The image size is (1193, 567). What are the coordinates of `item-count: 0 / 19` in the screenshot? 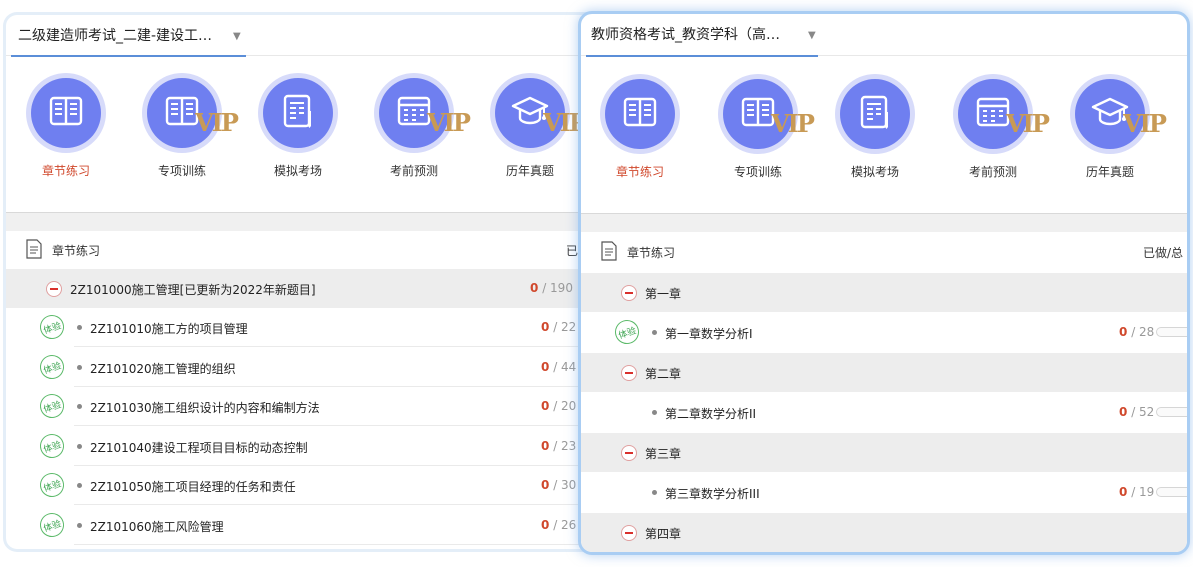 It's located at (1137, 492).